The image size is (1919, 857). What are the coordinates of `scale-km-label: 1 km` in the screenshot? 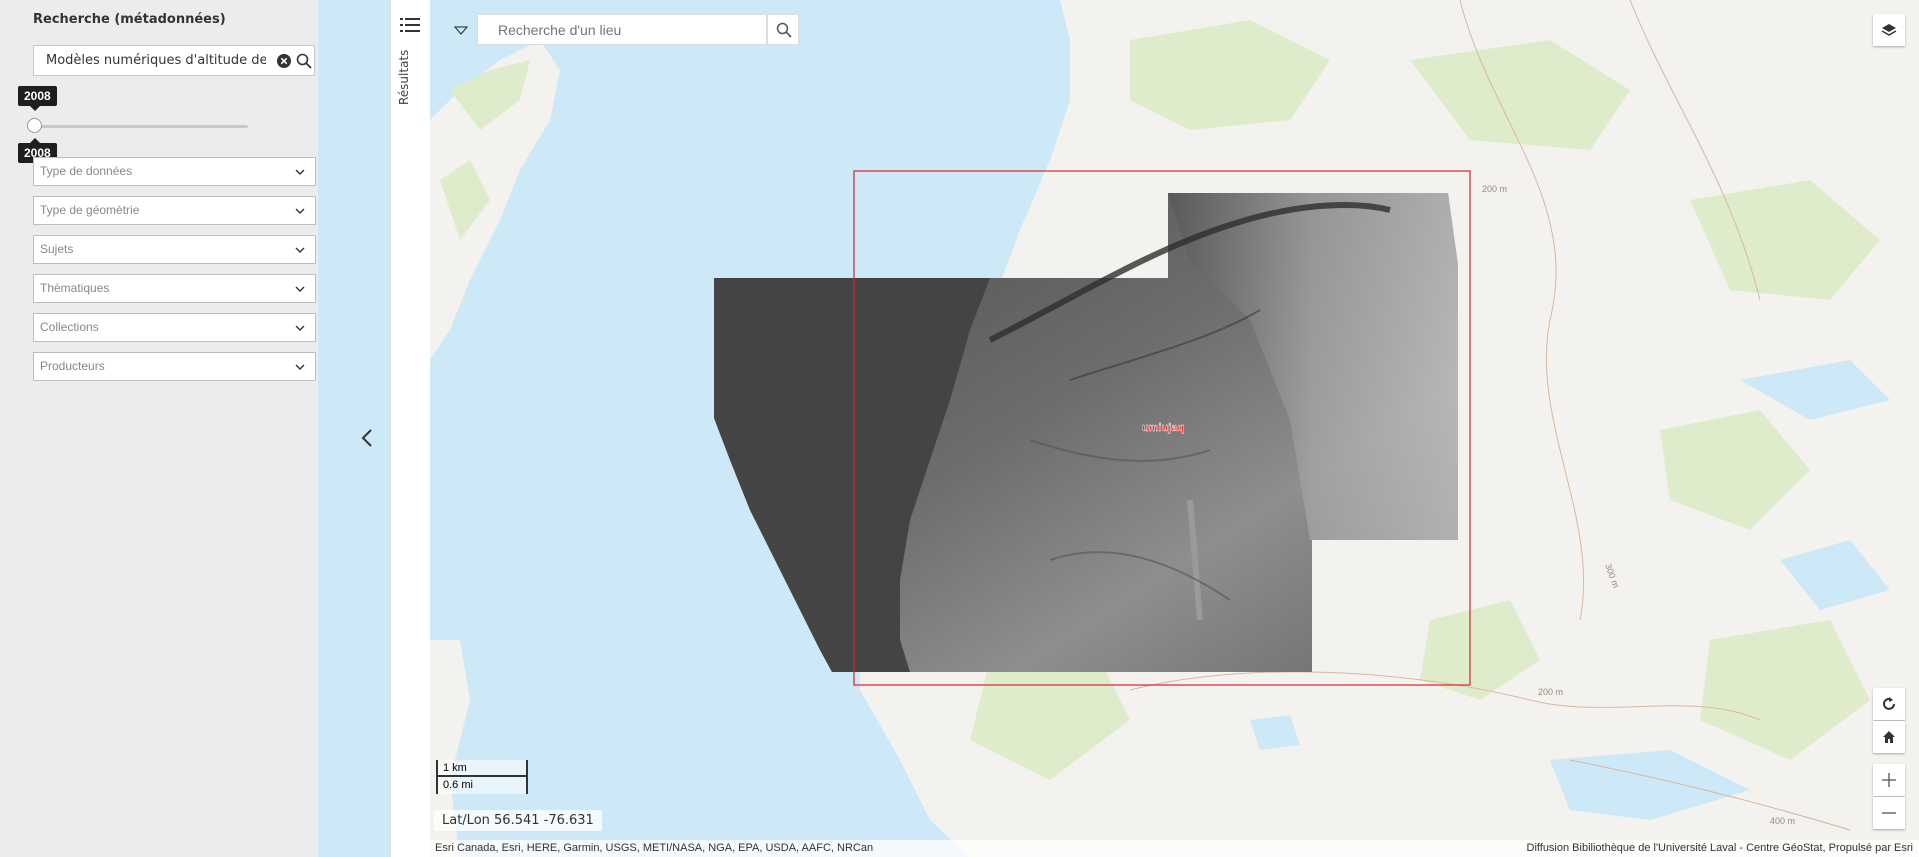 It's located at (482, 768).